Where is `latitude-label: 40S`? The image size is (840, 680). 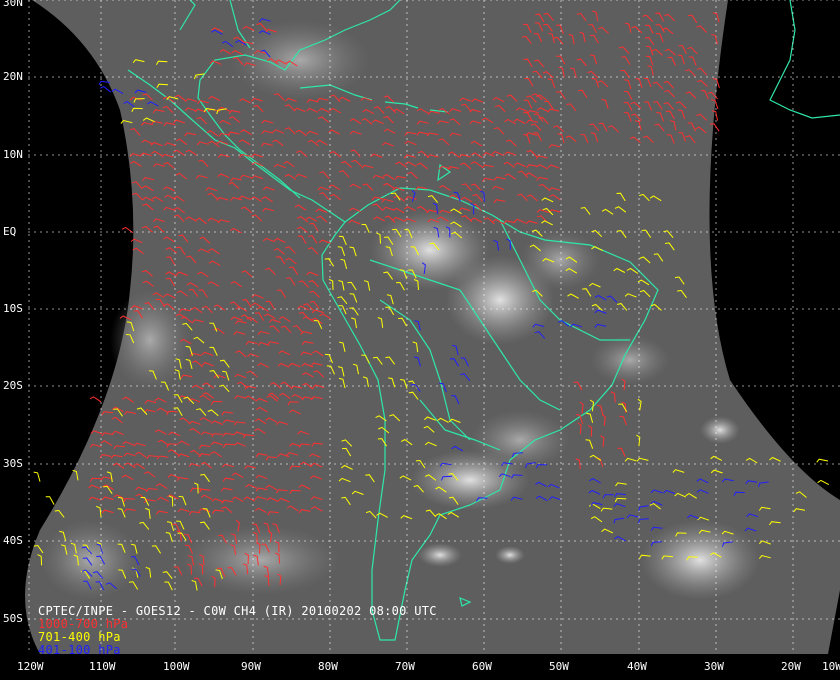
latitude-label: 40S is located at coordinates (13, 540).